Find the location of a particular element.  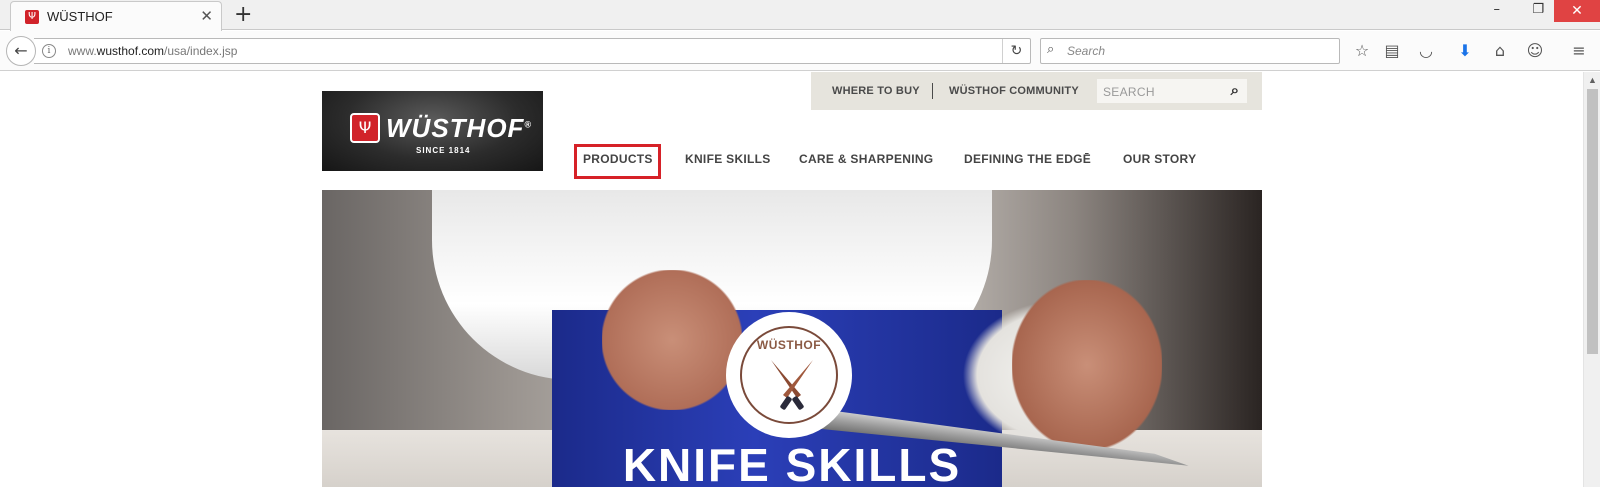

hero-right-hand is located at coordinates (1087, 365).